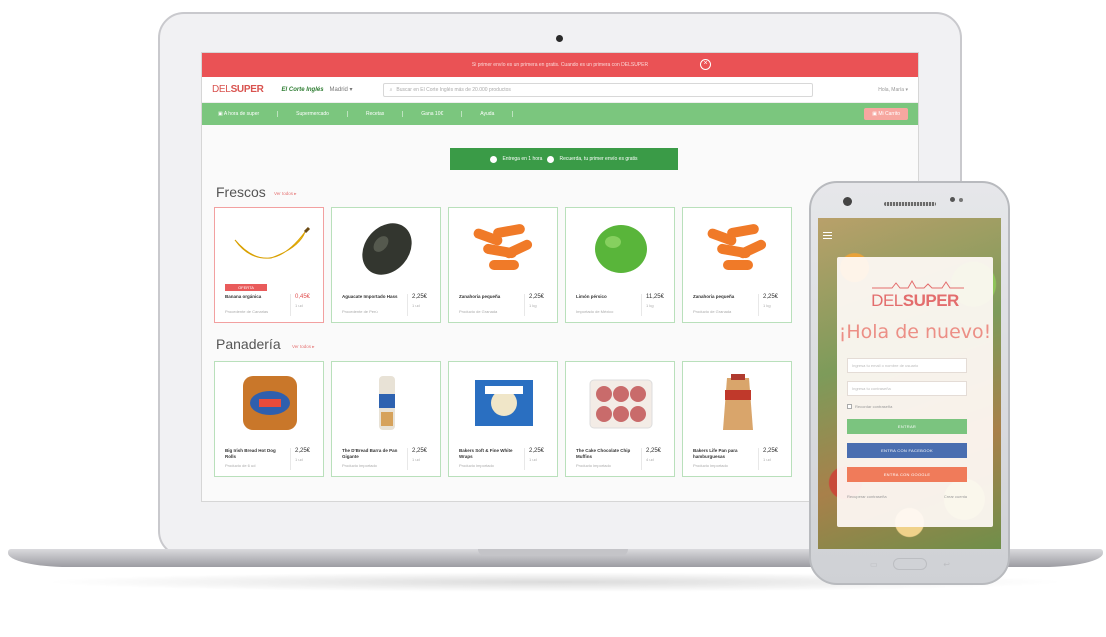 The height and width of the screenshot is (637, 1106). I want to click on nav-item-gana: Gana 10€, so click(433, 114).